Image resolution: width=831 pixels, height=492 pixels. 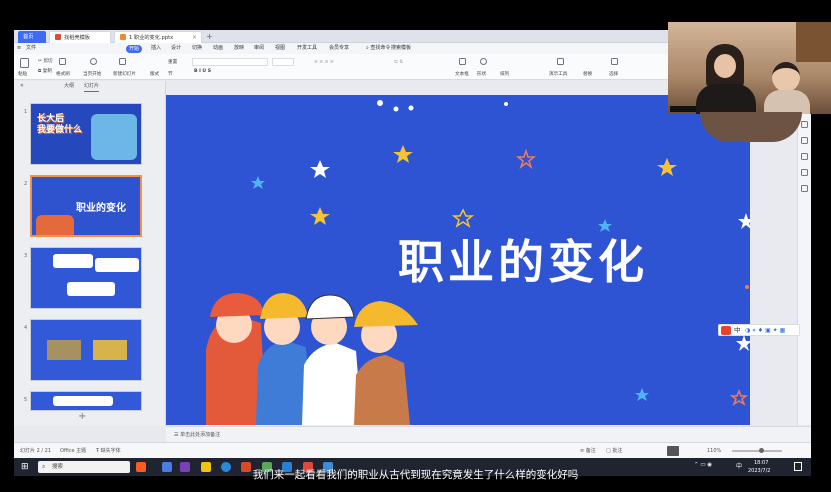 I want to click on tab-slides: 幻灯片, so click(x=92, y=86).